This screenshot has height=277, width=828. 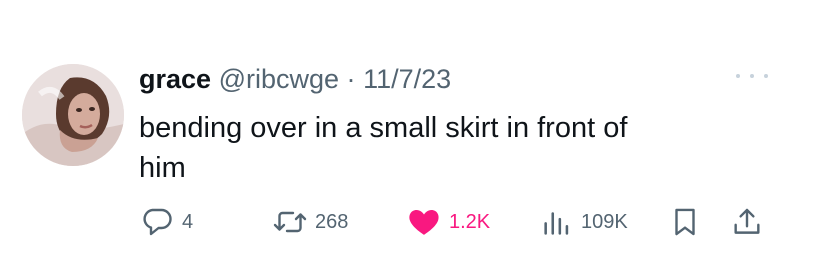 What do you see at coordinates (448, 222) in the screenshot?
I see `like-button: 1.2K` at bounding box center [448, 222].